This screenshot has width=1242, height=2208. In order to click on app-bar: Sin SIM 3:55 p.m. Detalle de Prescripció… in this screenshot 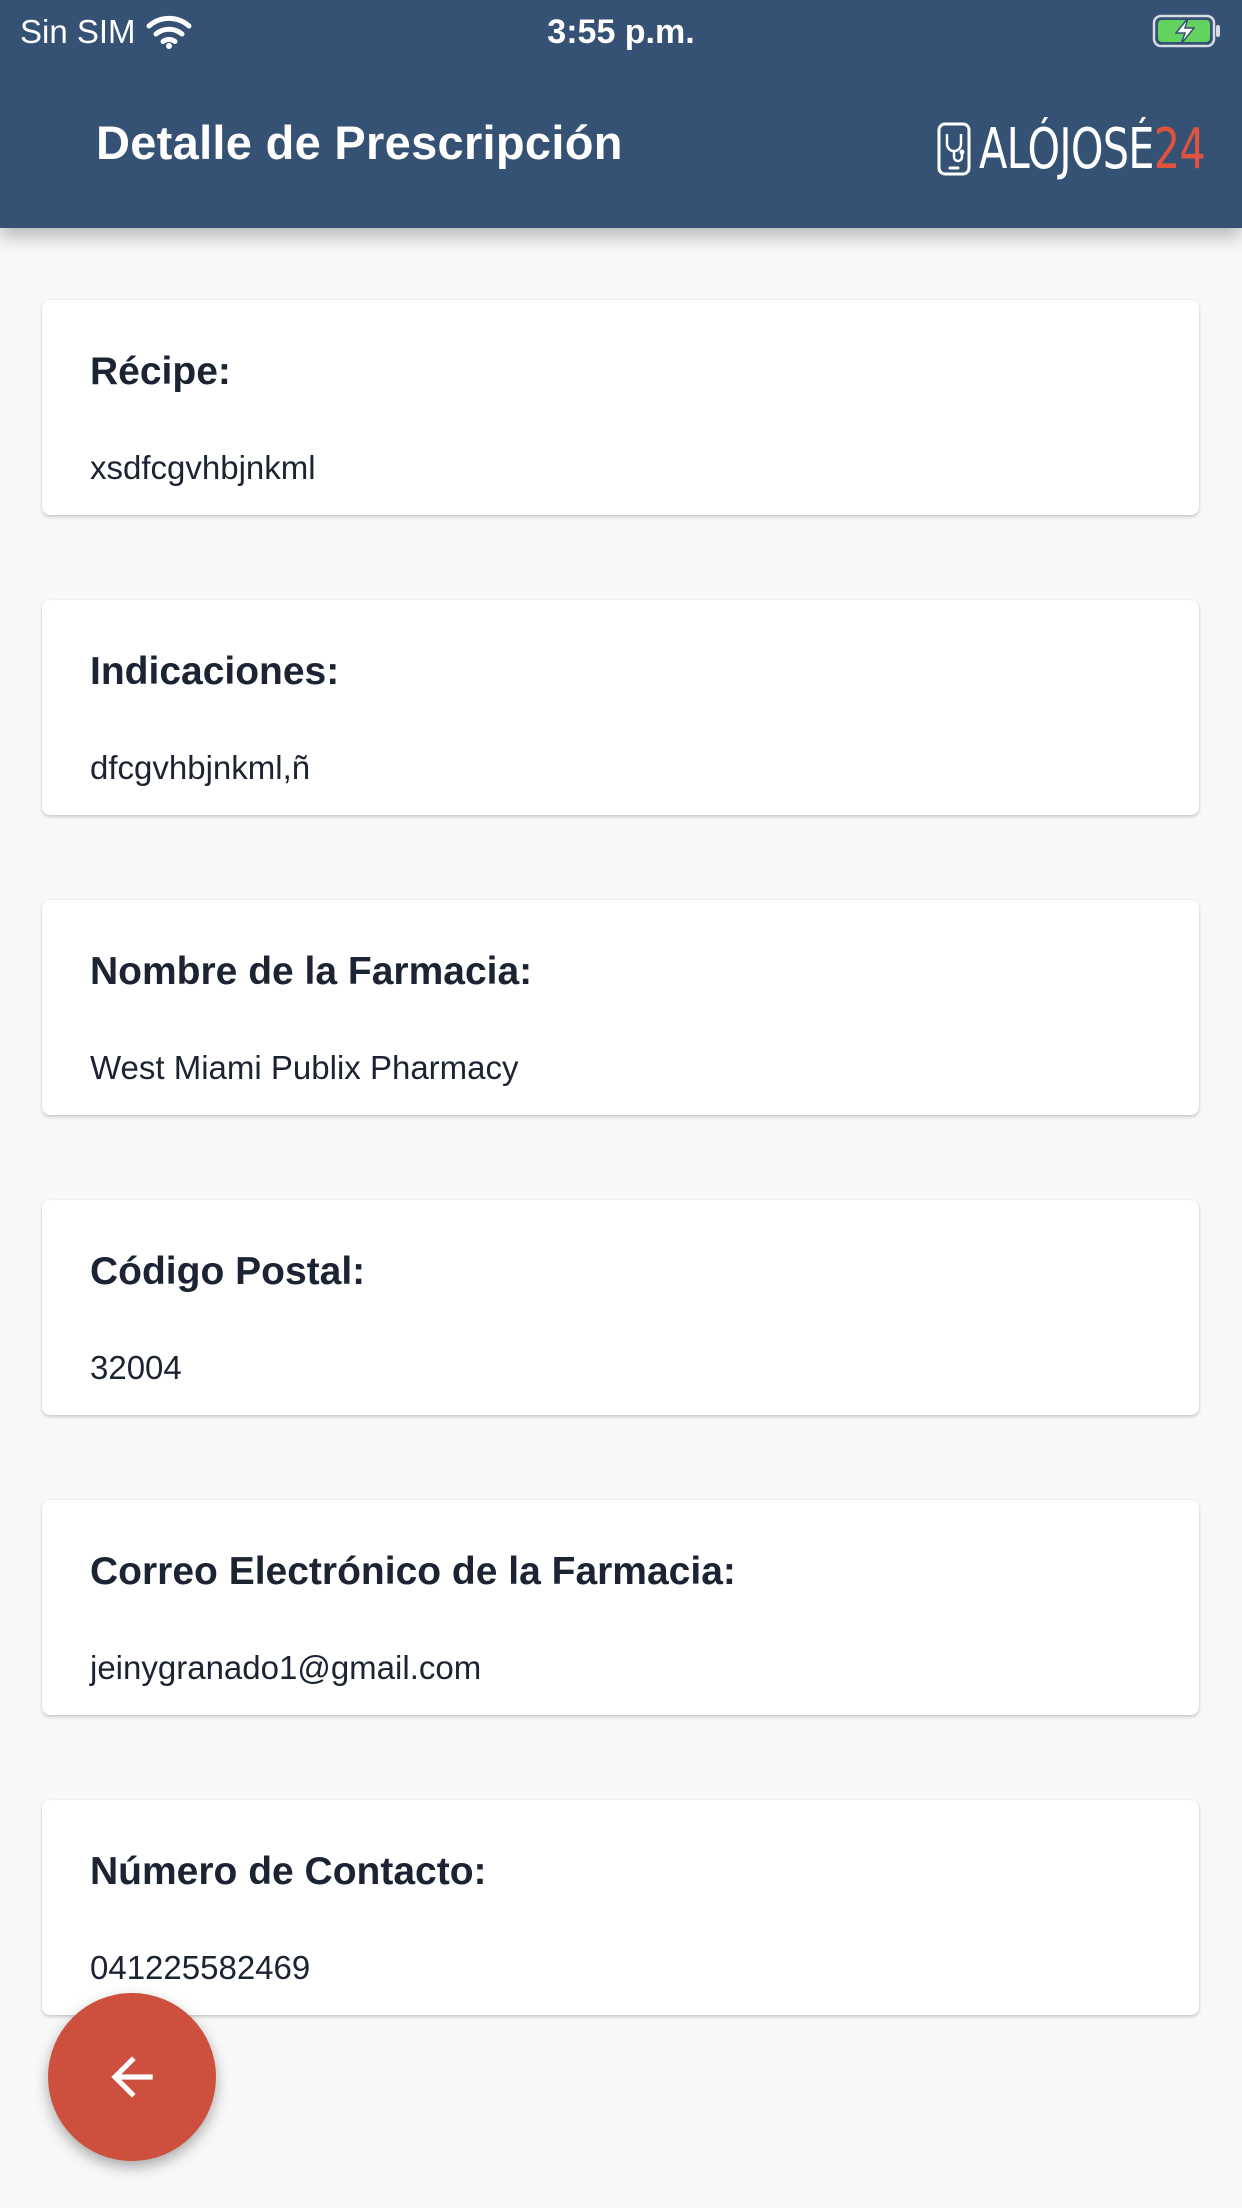, I will do `click(621, 114)`.